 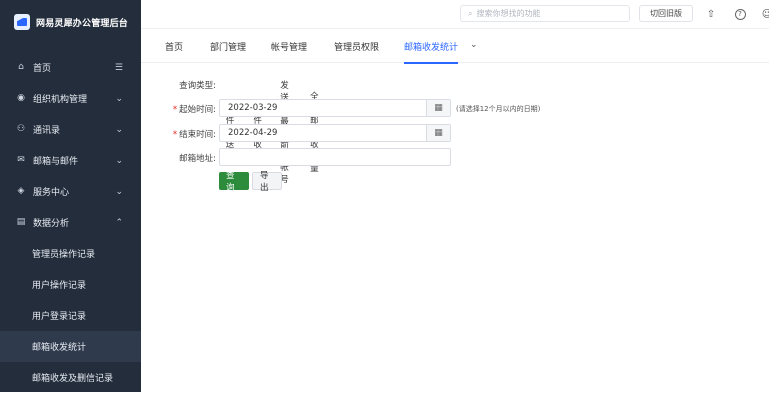 What do you see at coordinates (82, 23) in the screenshot?
I see `app-title: 网易灵犀办公管理后台` at bounding box center [82, 23].